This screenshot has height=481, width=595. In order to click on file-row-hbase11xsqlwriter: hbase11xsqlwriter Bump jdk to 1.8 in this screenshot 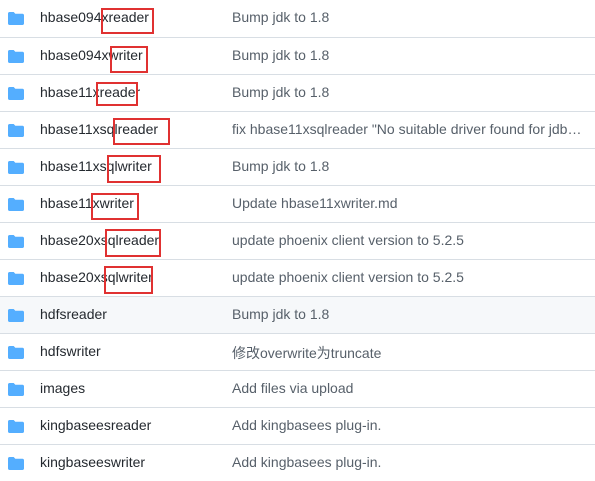, I will do `click(297, 166)`.